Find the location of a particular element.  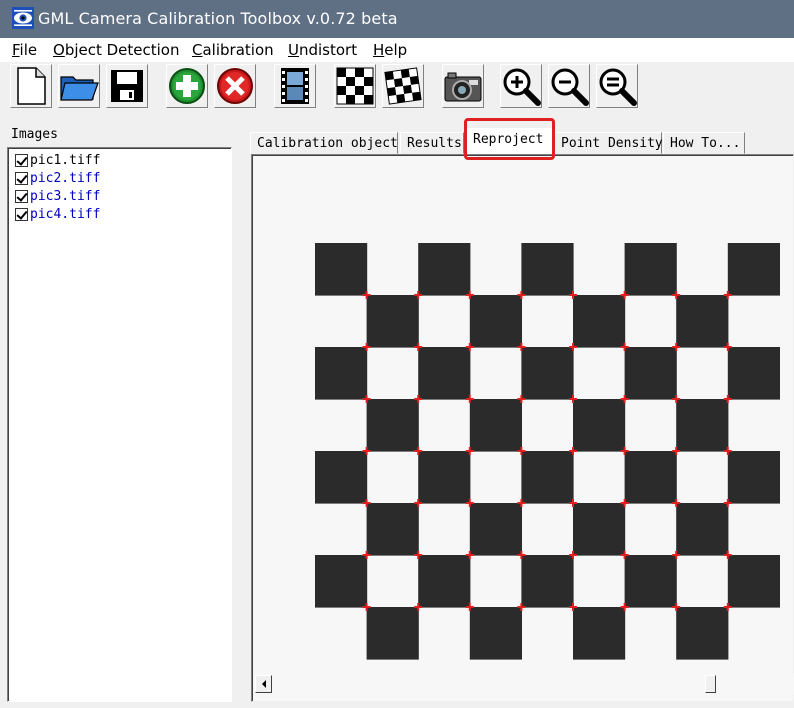

image-name: pic2.tiff is located at coordinates (65, 178).